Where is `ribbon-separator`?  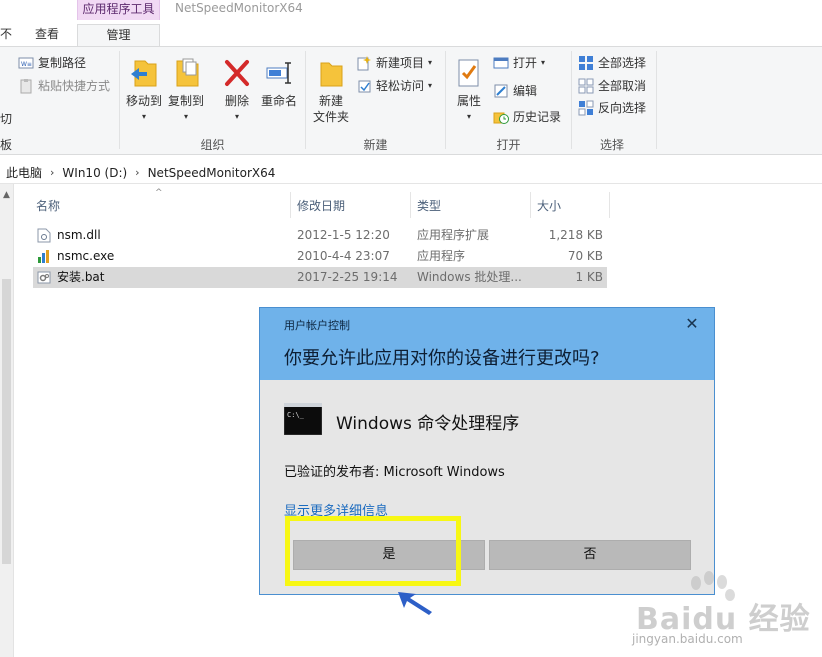
ribbon-separator is located at coordinates (119, 100).